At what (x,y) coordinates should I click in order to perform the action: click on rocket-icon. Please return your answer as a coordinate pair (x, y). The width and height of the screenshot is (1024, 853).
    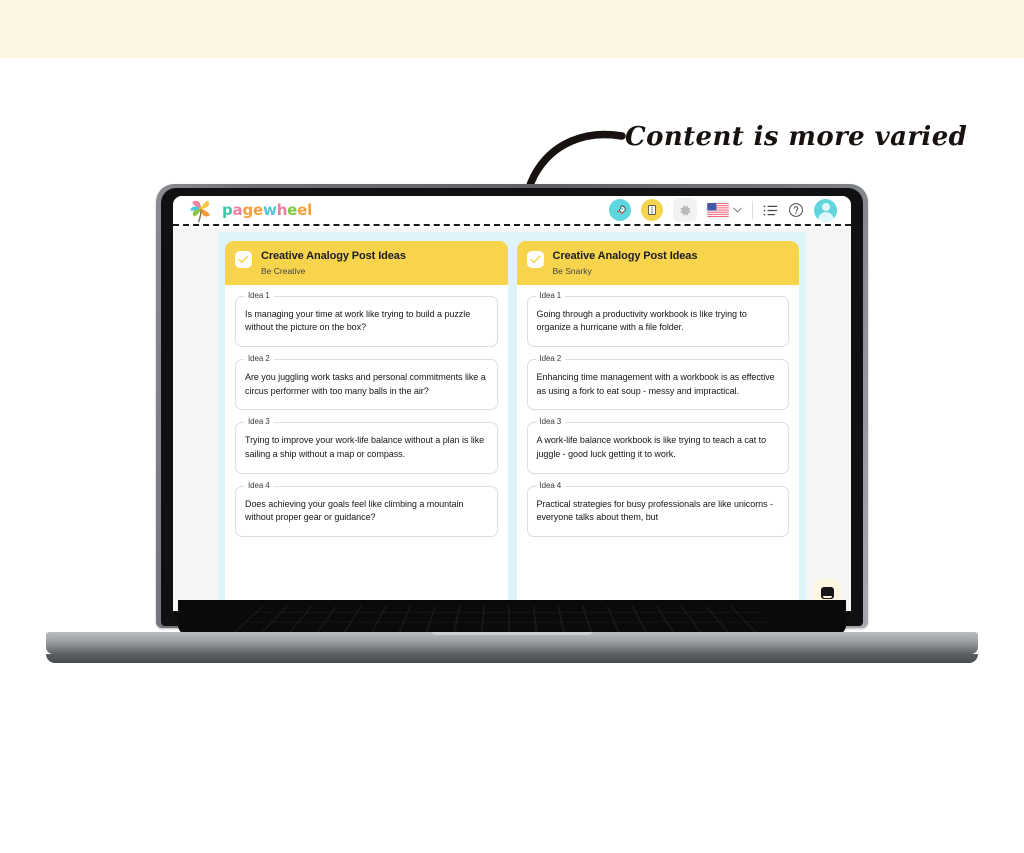
    Looking at the image, I should click on (621, 209).